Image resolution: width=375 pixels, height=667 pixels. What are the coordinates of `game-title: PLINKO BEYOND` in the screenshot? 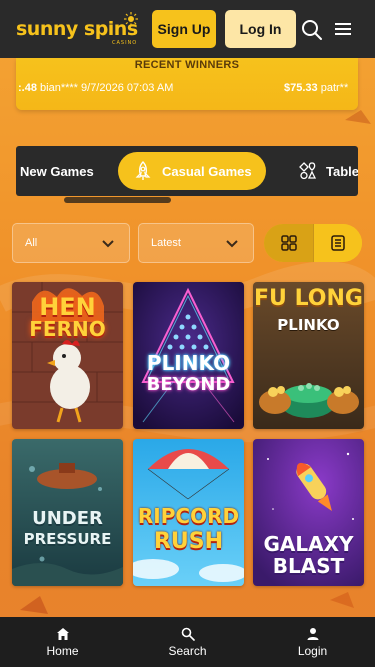 It's located at (188, 374).